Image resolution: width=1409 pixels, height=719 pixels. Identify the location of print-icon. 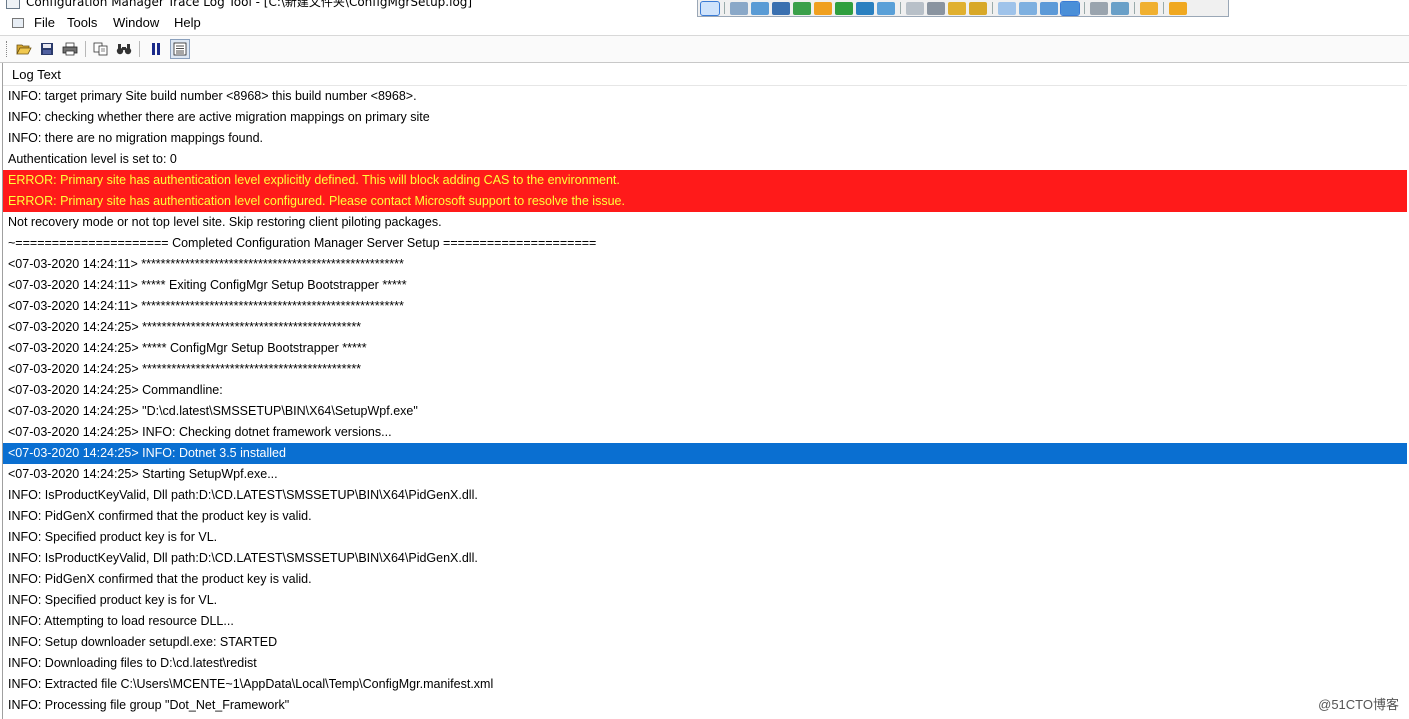
(70, 49).